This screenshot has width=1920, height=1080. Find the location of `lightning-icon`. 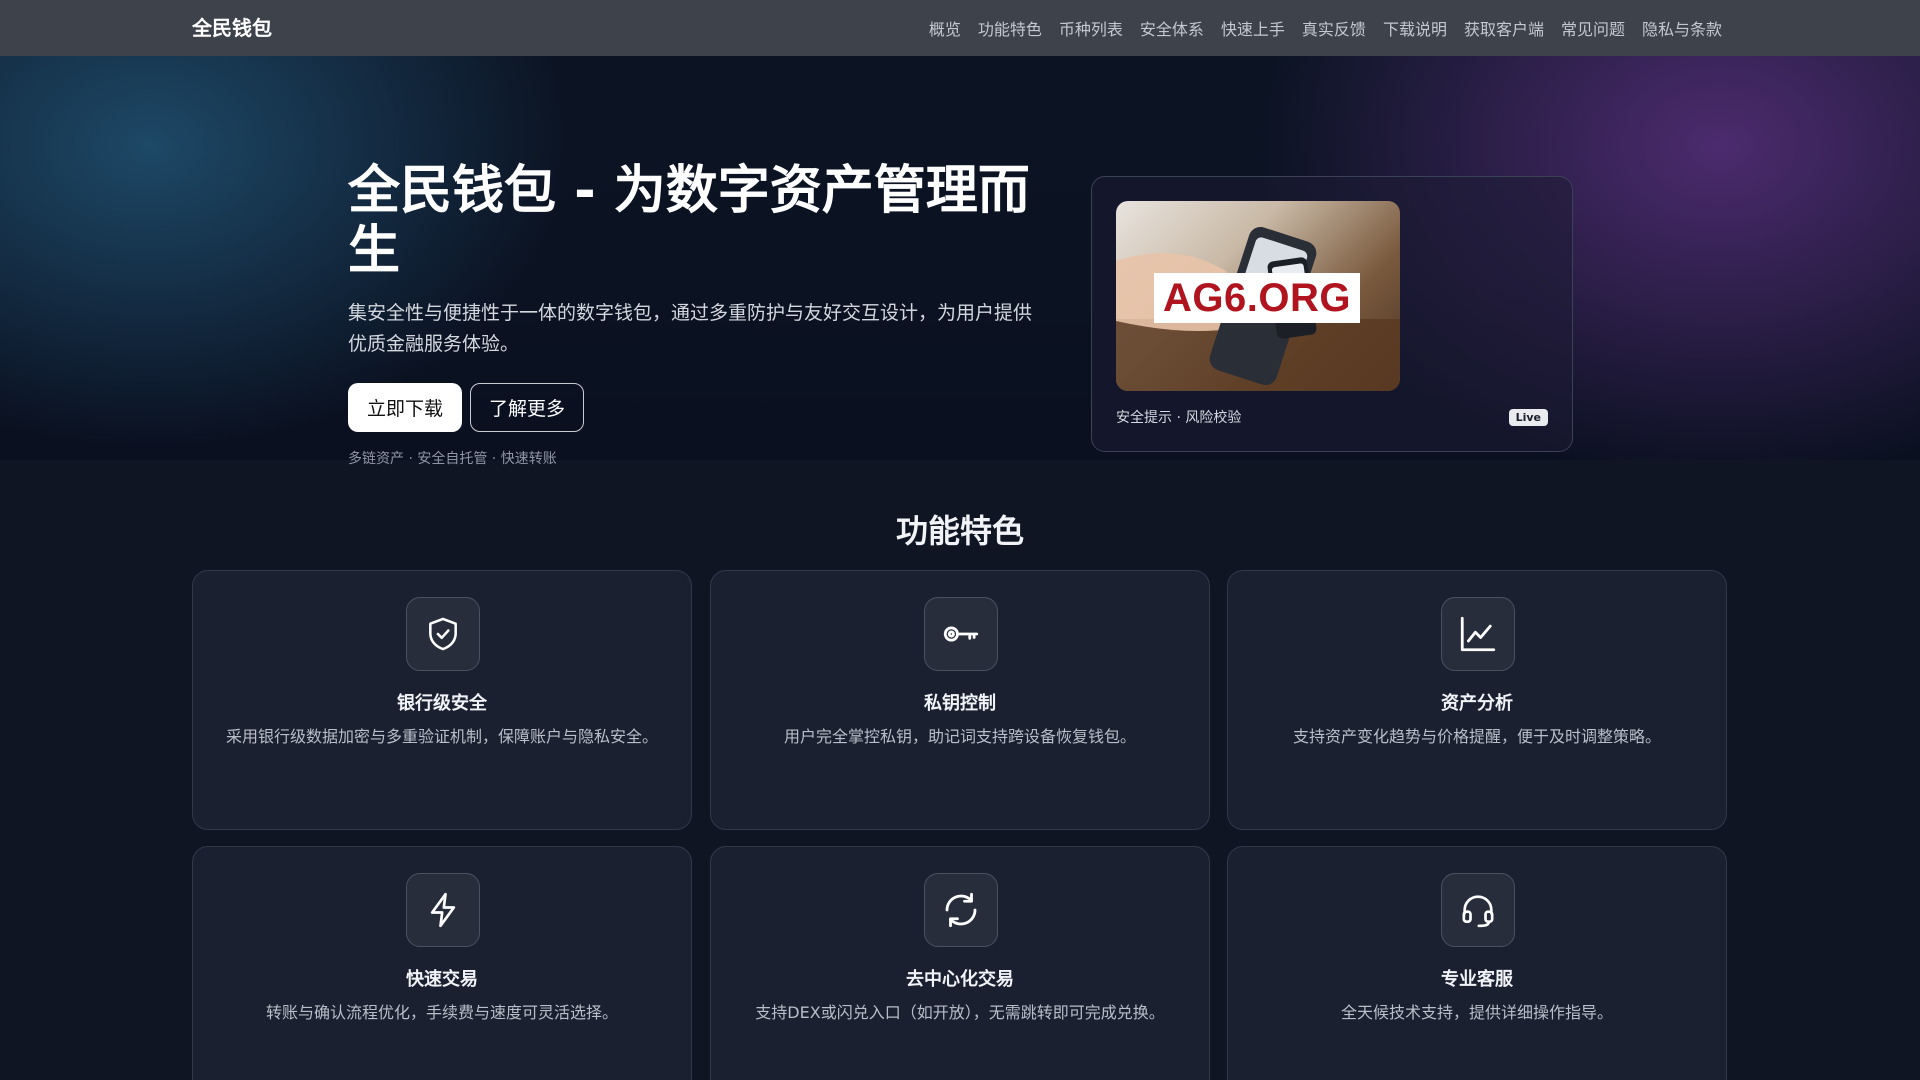

lightning-icon is located at coordinates (443, 910).